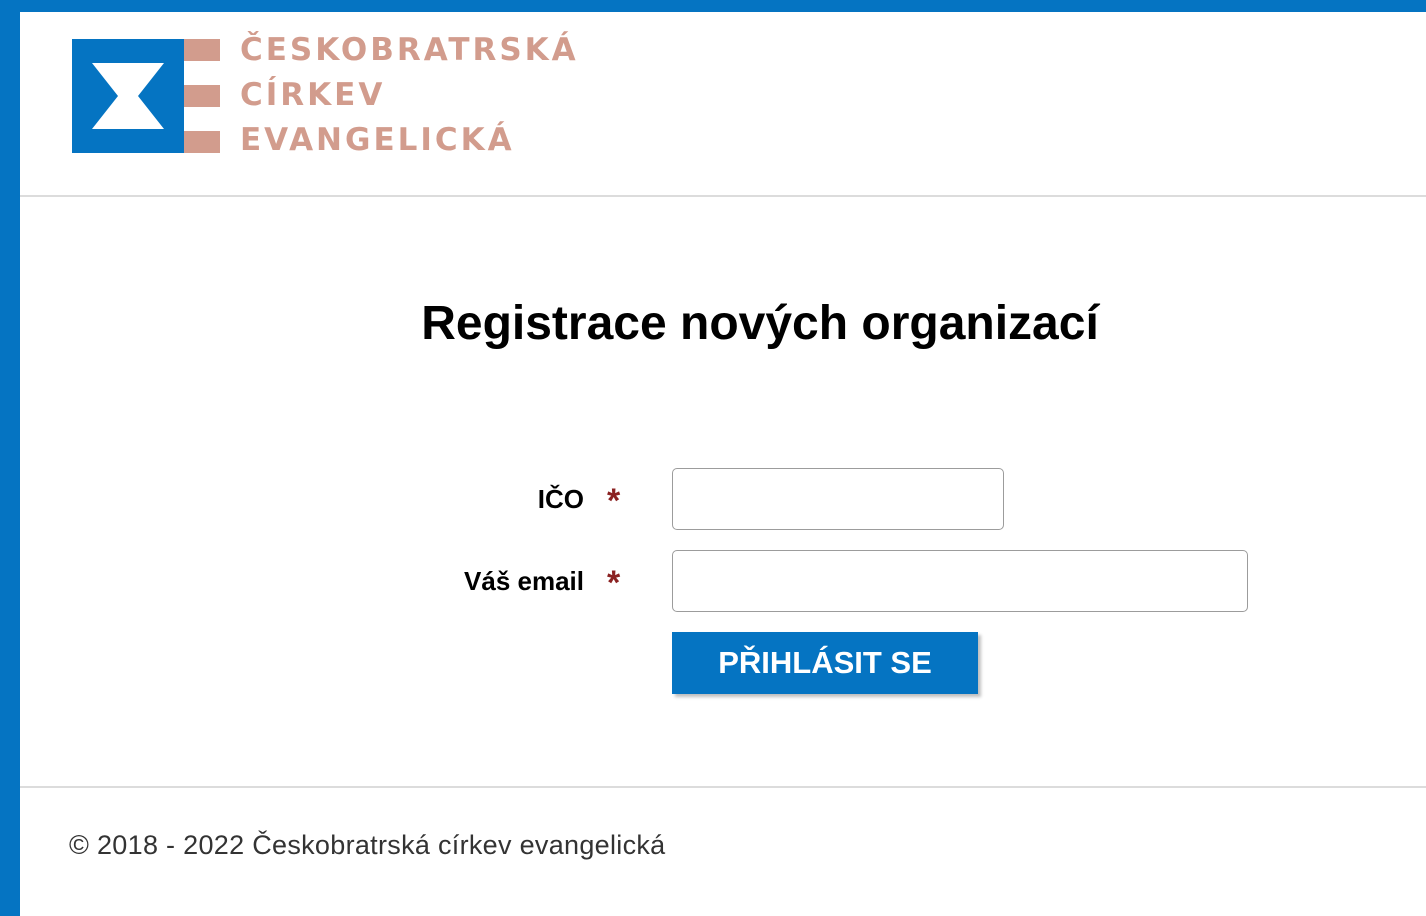 The height and width of the screenshot is (916, 1426). Describe the element at coordinates (313, 95) in the screenshot. I see `logo-text-line-2: CÍRKEV` at that location.